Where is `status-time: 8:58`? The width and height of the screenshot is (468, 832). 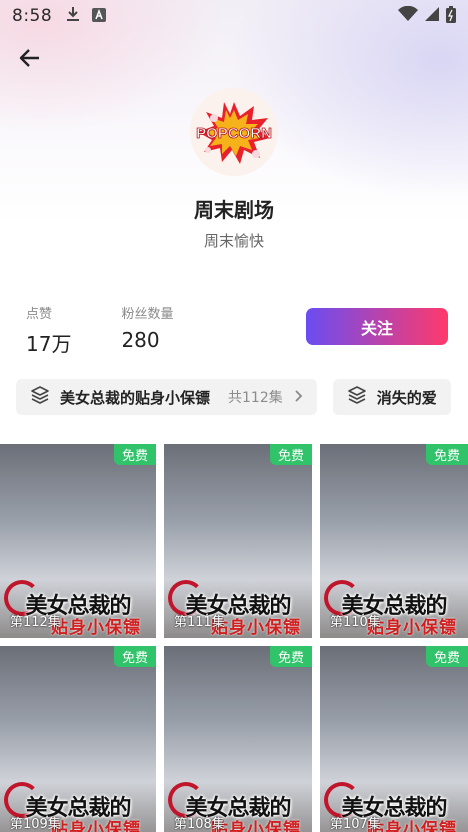 status-time: 8:58 is located at coordinates (32, 16).